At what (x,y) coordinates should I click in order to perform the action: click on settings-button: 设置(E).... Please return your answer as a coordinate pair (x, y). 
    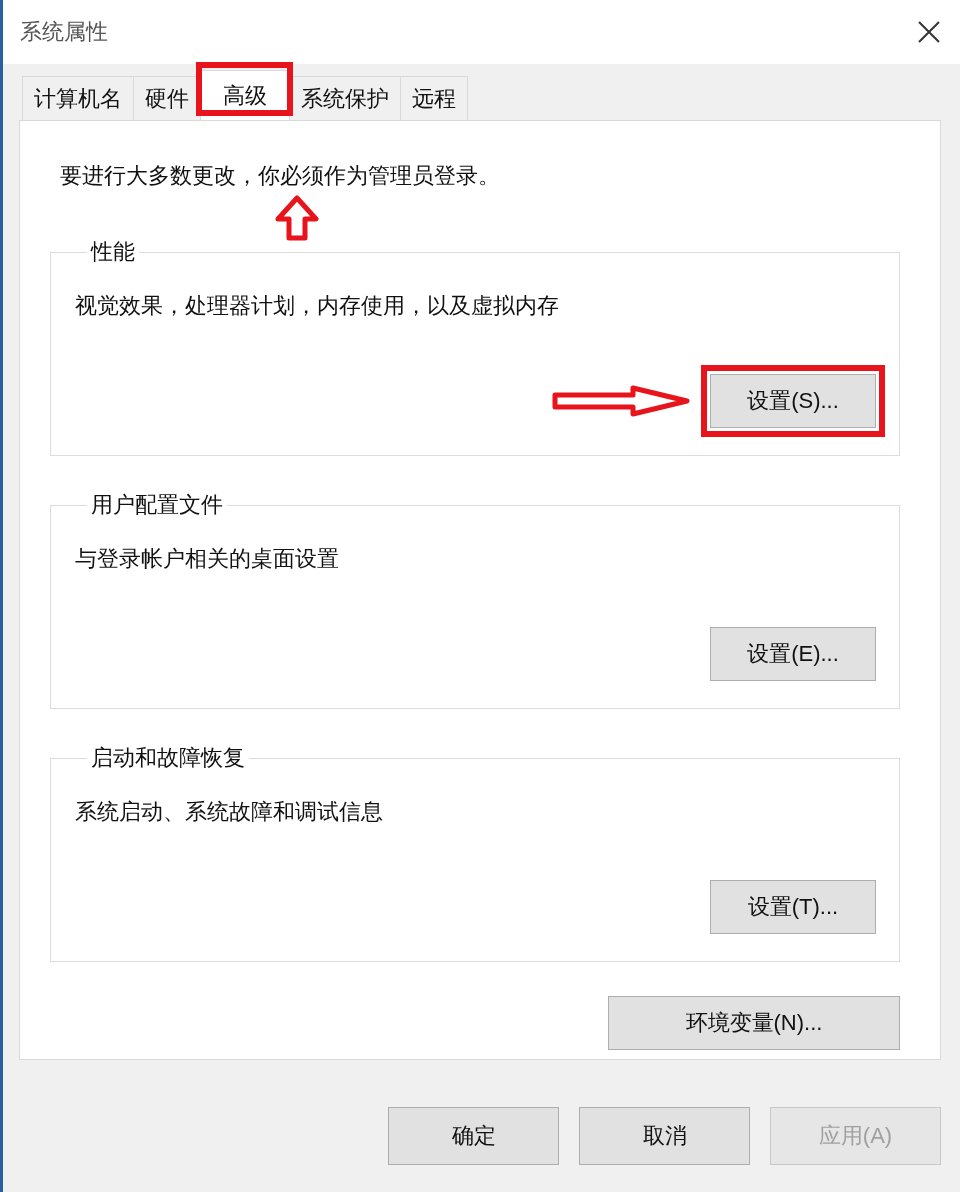
    Looking at the image, I should click on (793, 654).